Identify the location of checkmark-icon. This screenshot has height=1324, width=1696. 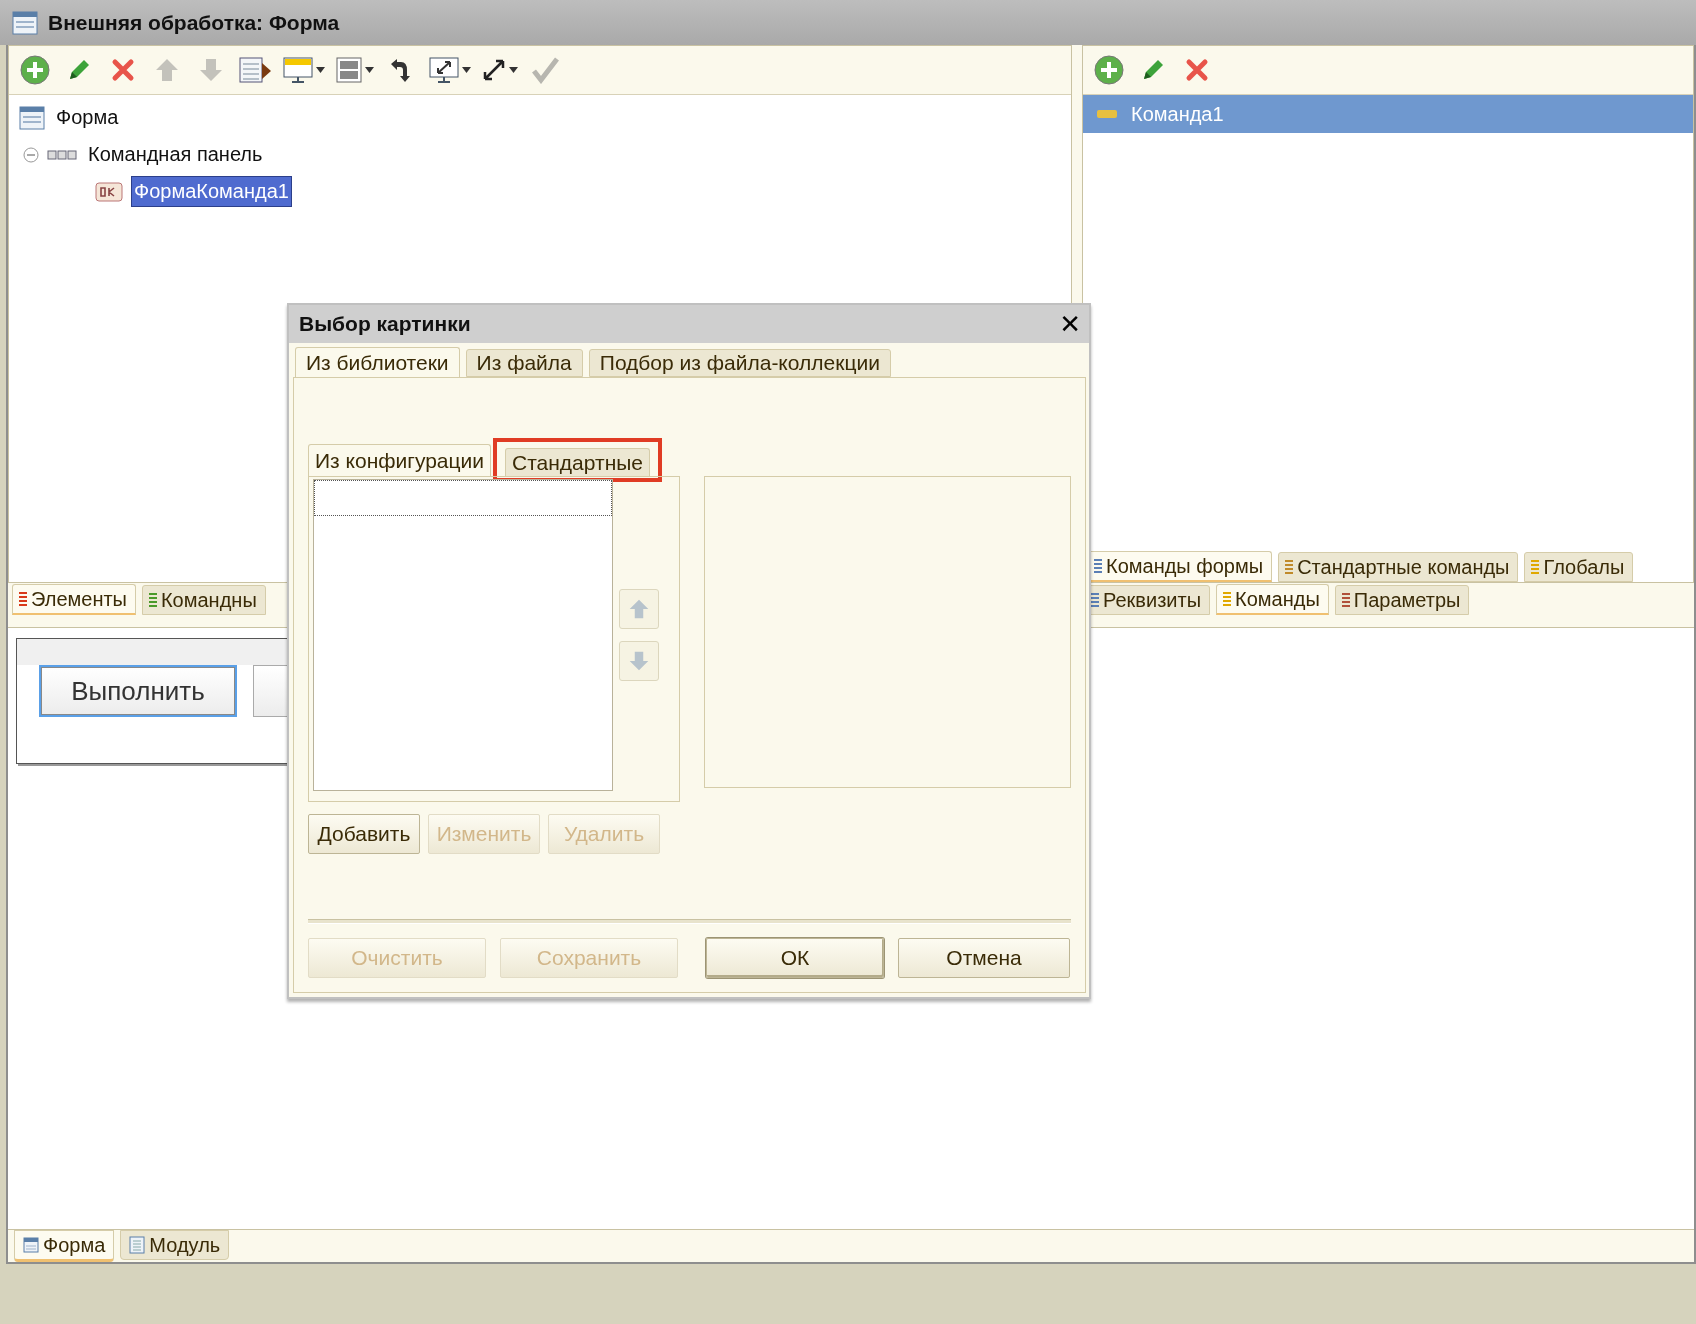
(545, 70).